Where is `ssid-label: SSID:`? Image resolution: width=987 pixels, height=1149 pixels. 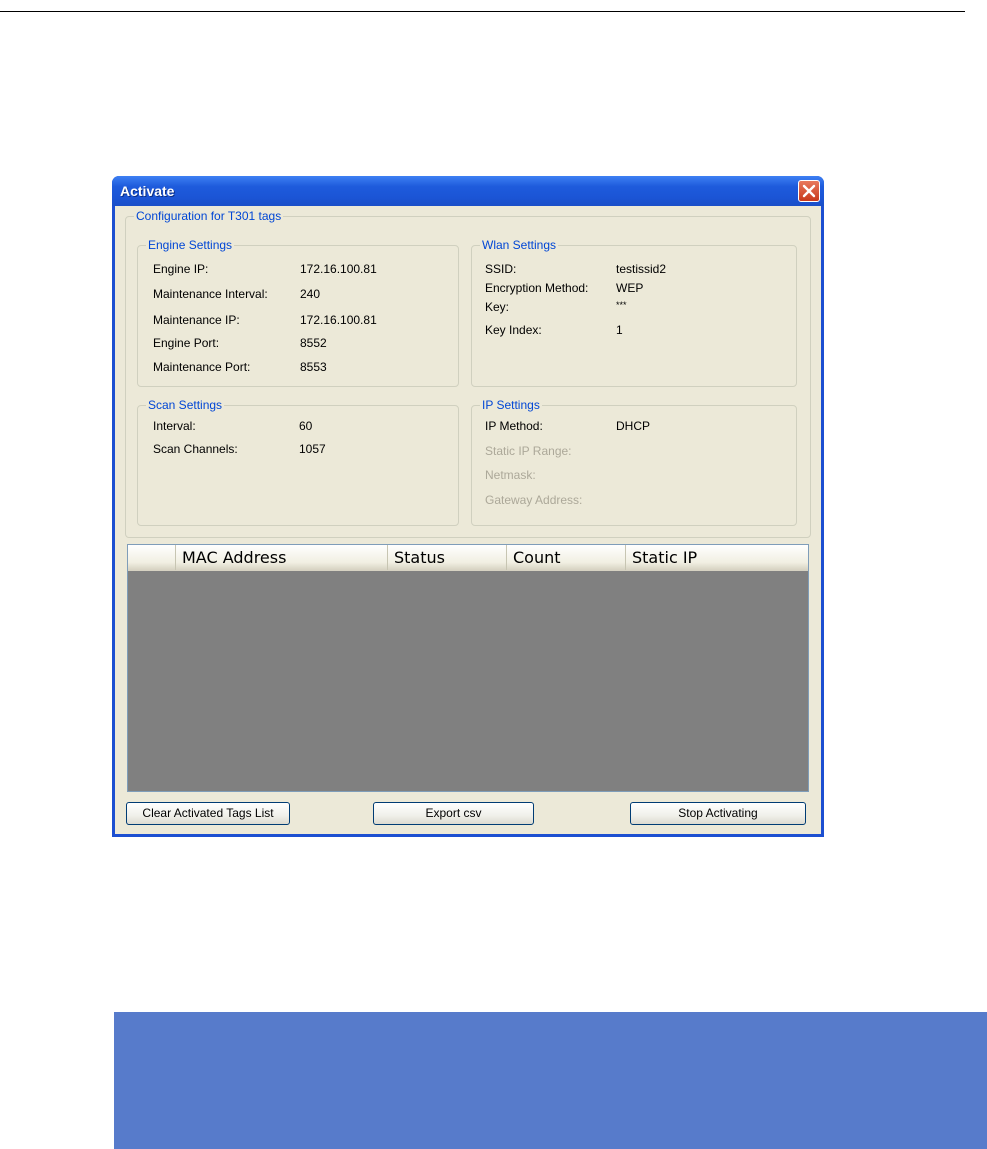 ssid-label: SSID: is located at coordinates (501, 269).